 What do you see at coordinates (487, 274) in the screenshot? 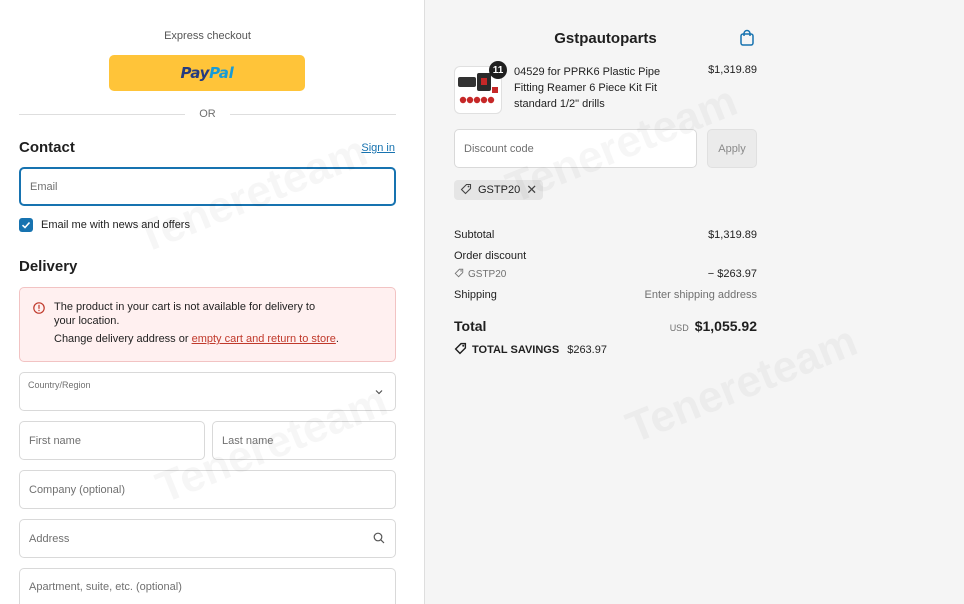
I see `discount-code-label: GSTP20` at bounding box center [487, 274].